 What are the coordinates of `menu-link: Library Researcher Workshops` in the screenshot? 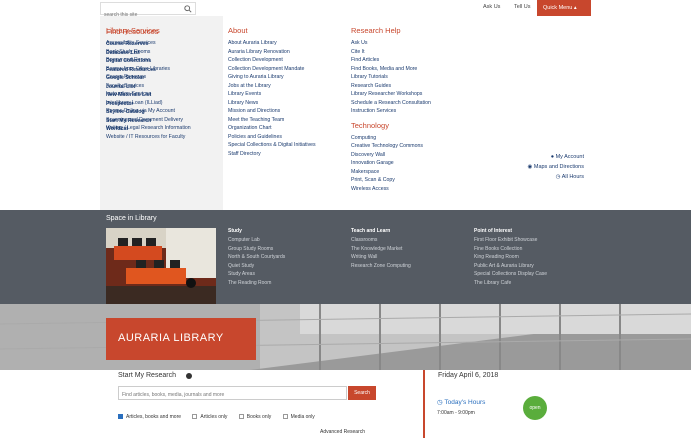 It's located at (391, 94).